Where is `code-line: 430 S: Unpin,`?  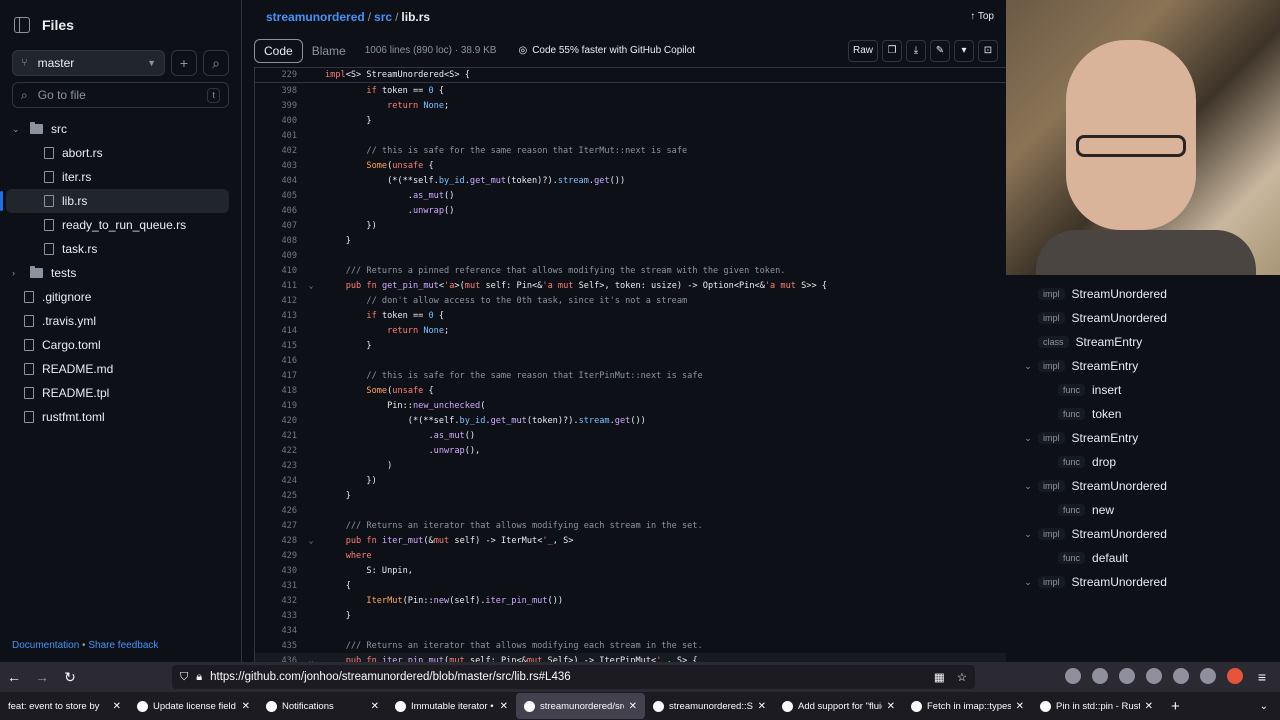 code-line: 430 S: Unpin, is located at coordinates (630, 570).